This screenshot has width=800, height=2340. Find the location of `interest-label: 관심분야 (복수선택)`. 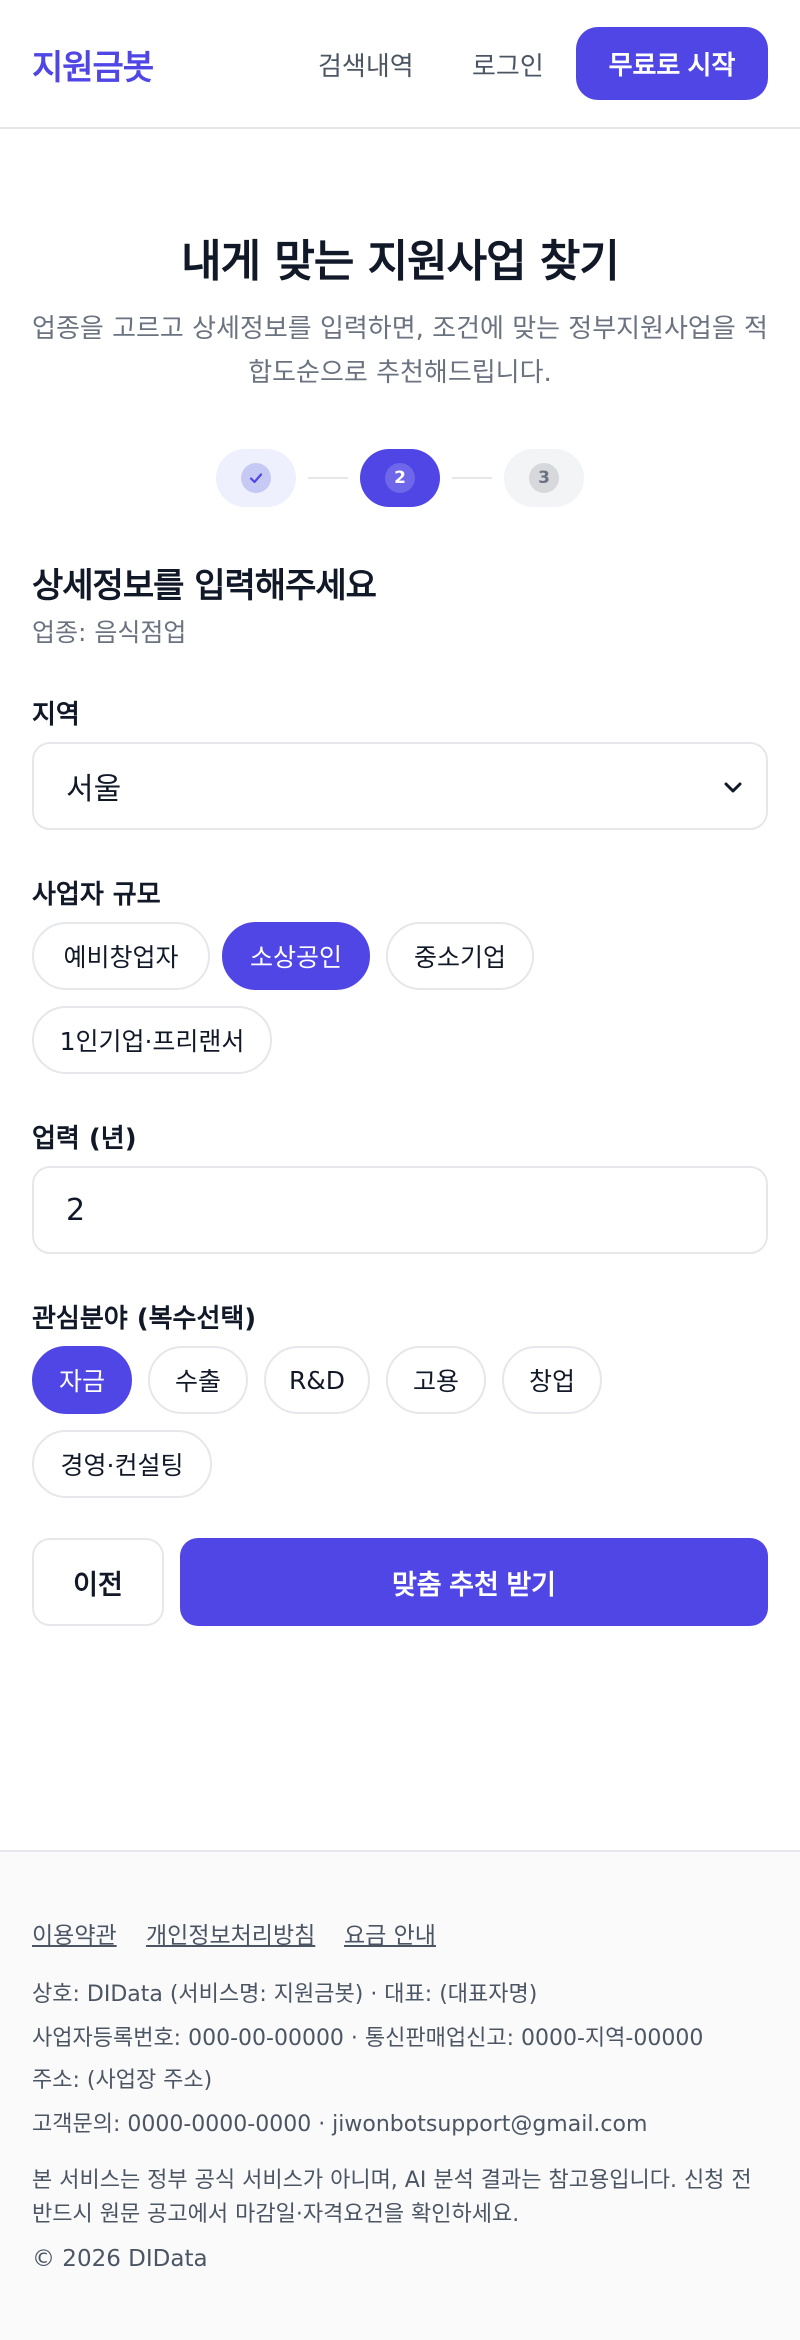

interest-label: 관심분야 (복수선택) is located at coordinates (144, 1319).